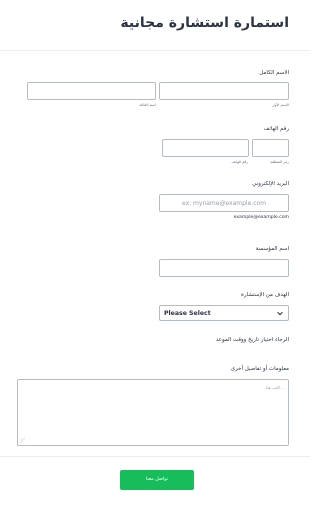 This screenshot has height=506, width=320. Describe the element at coordinates (276, 129) in the screenshot. I see `phone-label: رقم الهاتف` at that location.